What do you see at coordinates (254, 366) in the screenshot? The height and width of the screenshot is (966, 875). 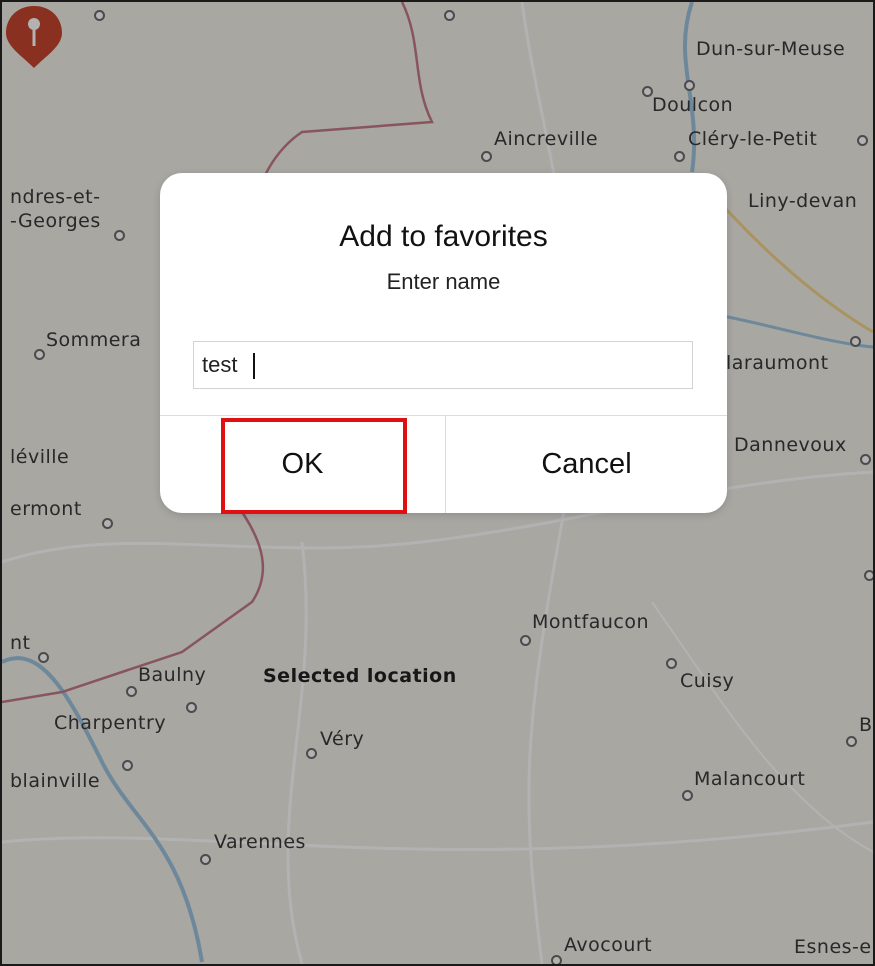 I see `text-cursor` at bounding box center [254, 366].